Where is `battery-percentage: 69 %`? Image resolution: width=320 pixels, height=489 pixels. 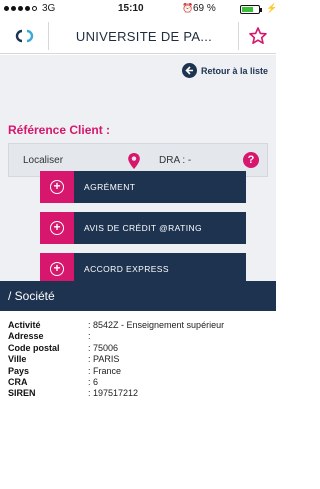
battery-percentage: 69 % is located at coordinates (204, 8).